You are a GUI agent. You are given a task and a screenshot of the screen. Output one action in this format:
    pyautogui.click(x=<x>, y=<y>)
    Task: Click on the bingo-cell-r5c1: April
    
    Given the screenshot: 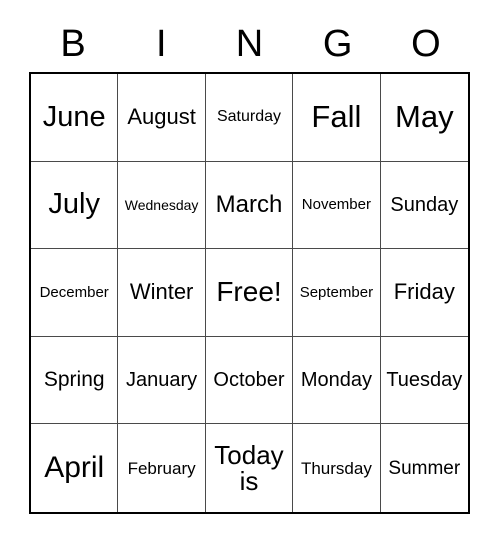 What is the action you would take?
    pyautogui.click(x=75, y=468)
    